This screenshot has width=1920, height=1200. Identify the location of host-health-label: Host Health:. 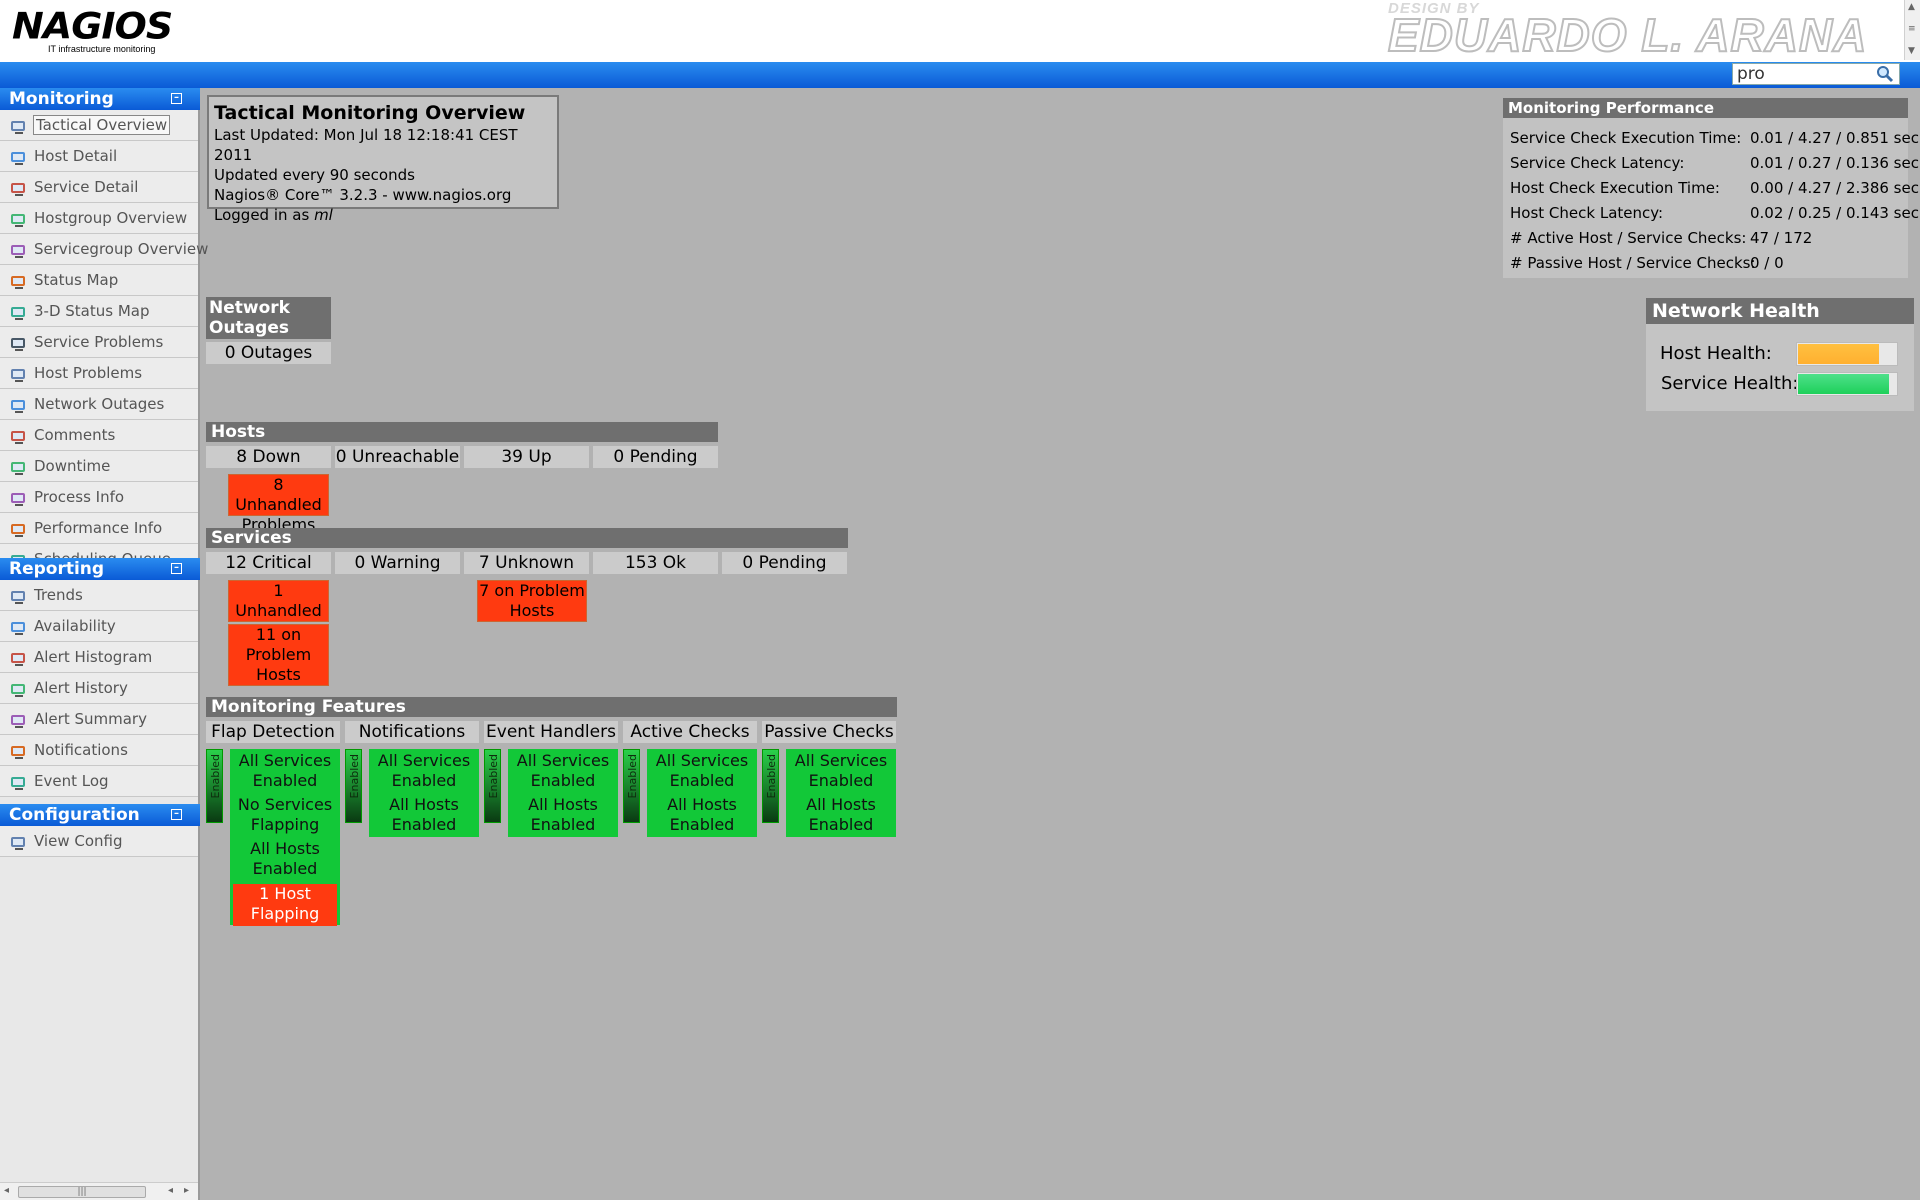
(1716, 353).